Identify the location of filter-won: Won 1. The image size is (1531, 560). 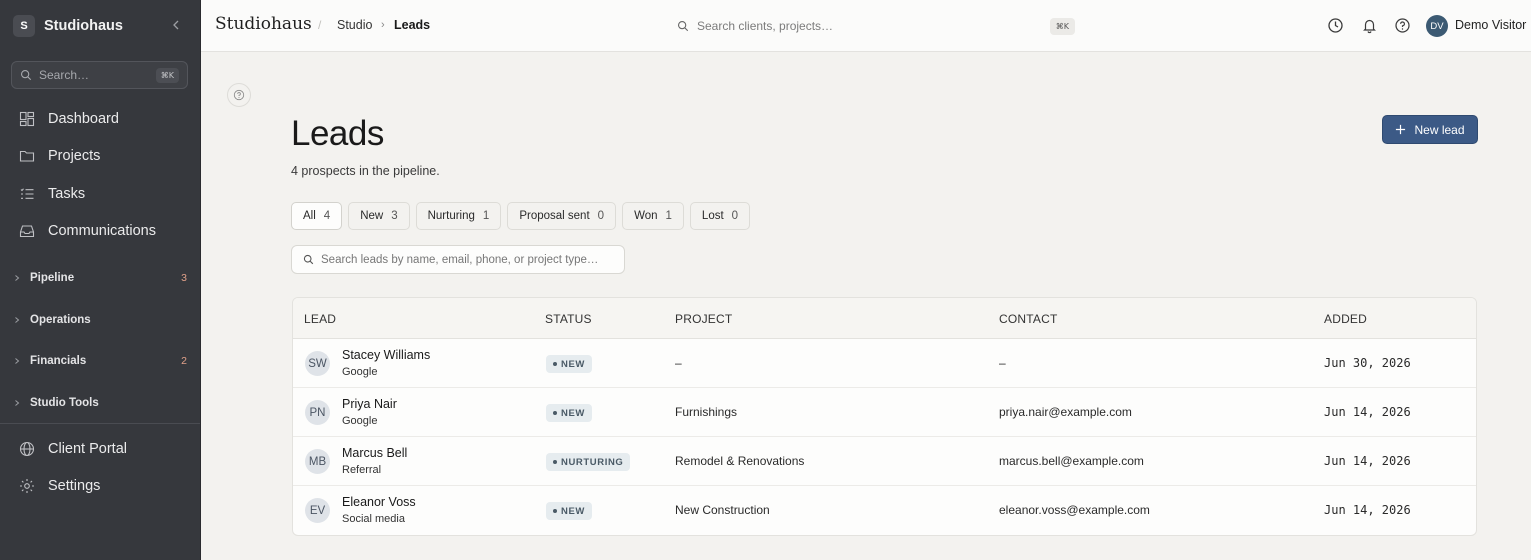
(653, 216).